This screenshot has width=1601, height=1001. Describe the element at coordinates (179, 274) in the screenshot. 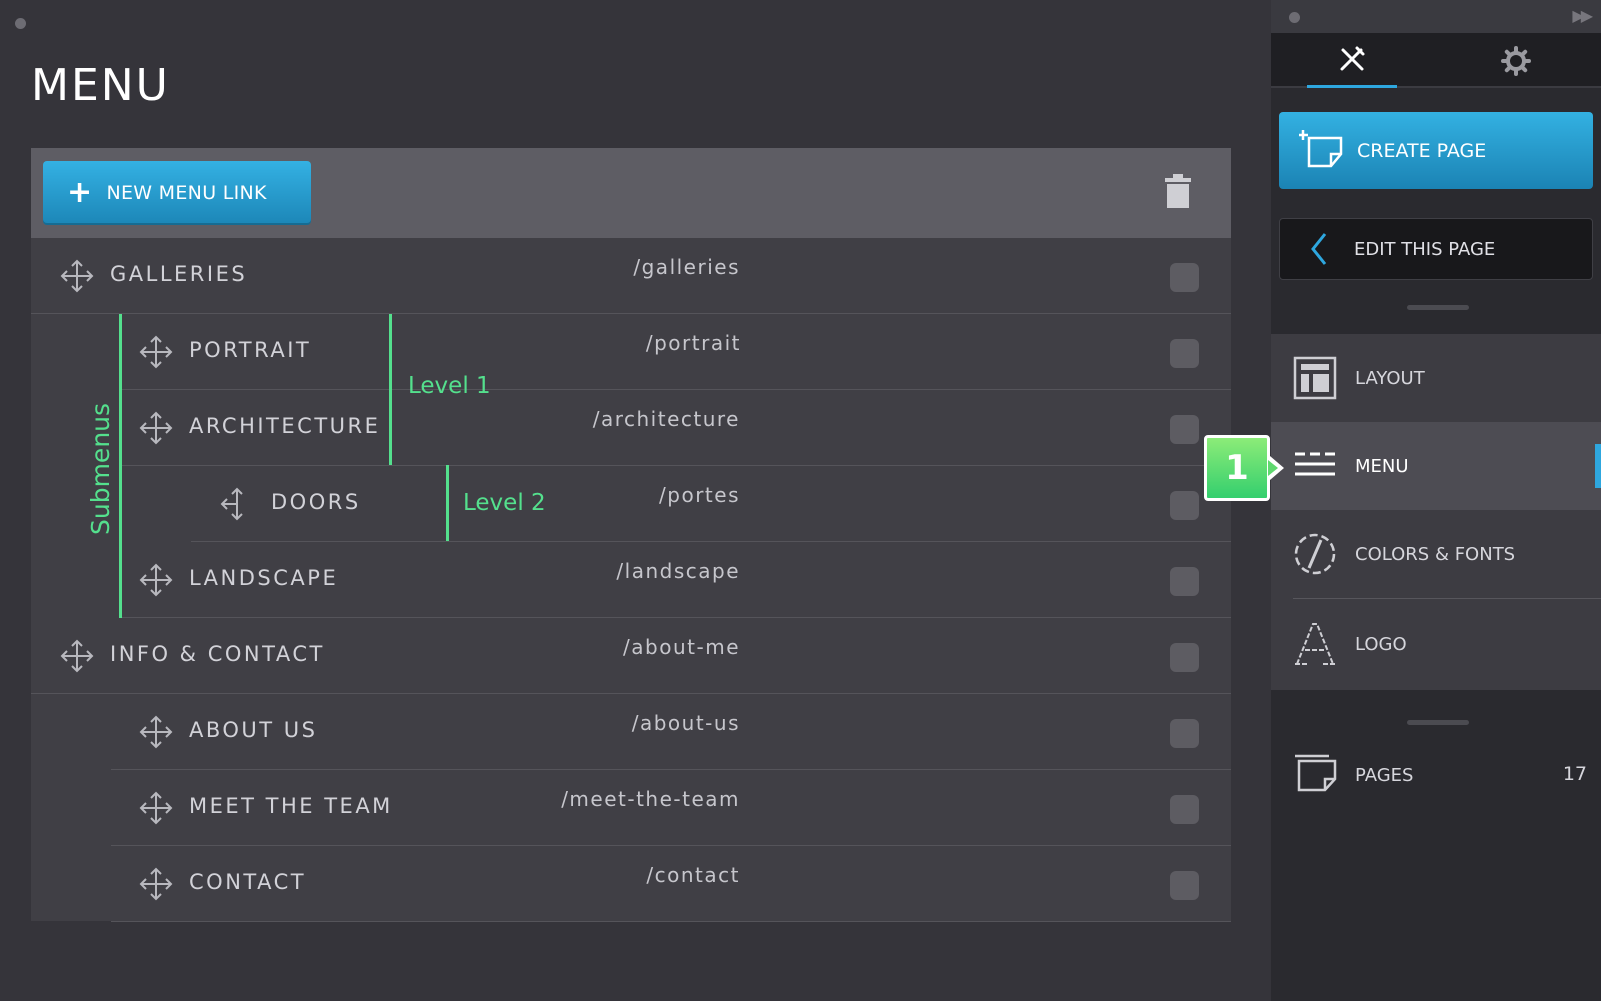

I see `menu-row-label: GALLERIES` at that location.